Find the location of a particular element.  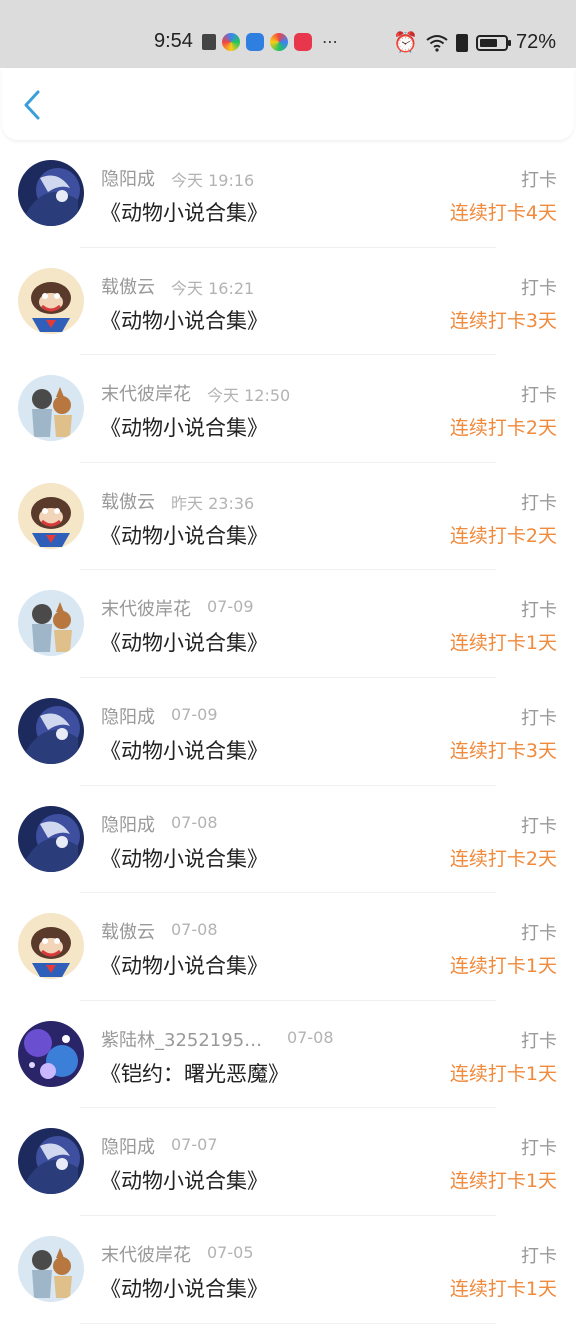

list-item: 隐阳成 07-07 《动物小说合集》 打卡连续打卡1天 is located at coordinates (288, 1162).